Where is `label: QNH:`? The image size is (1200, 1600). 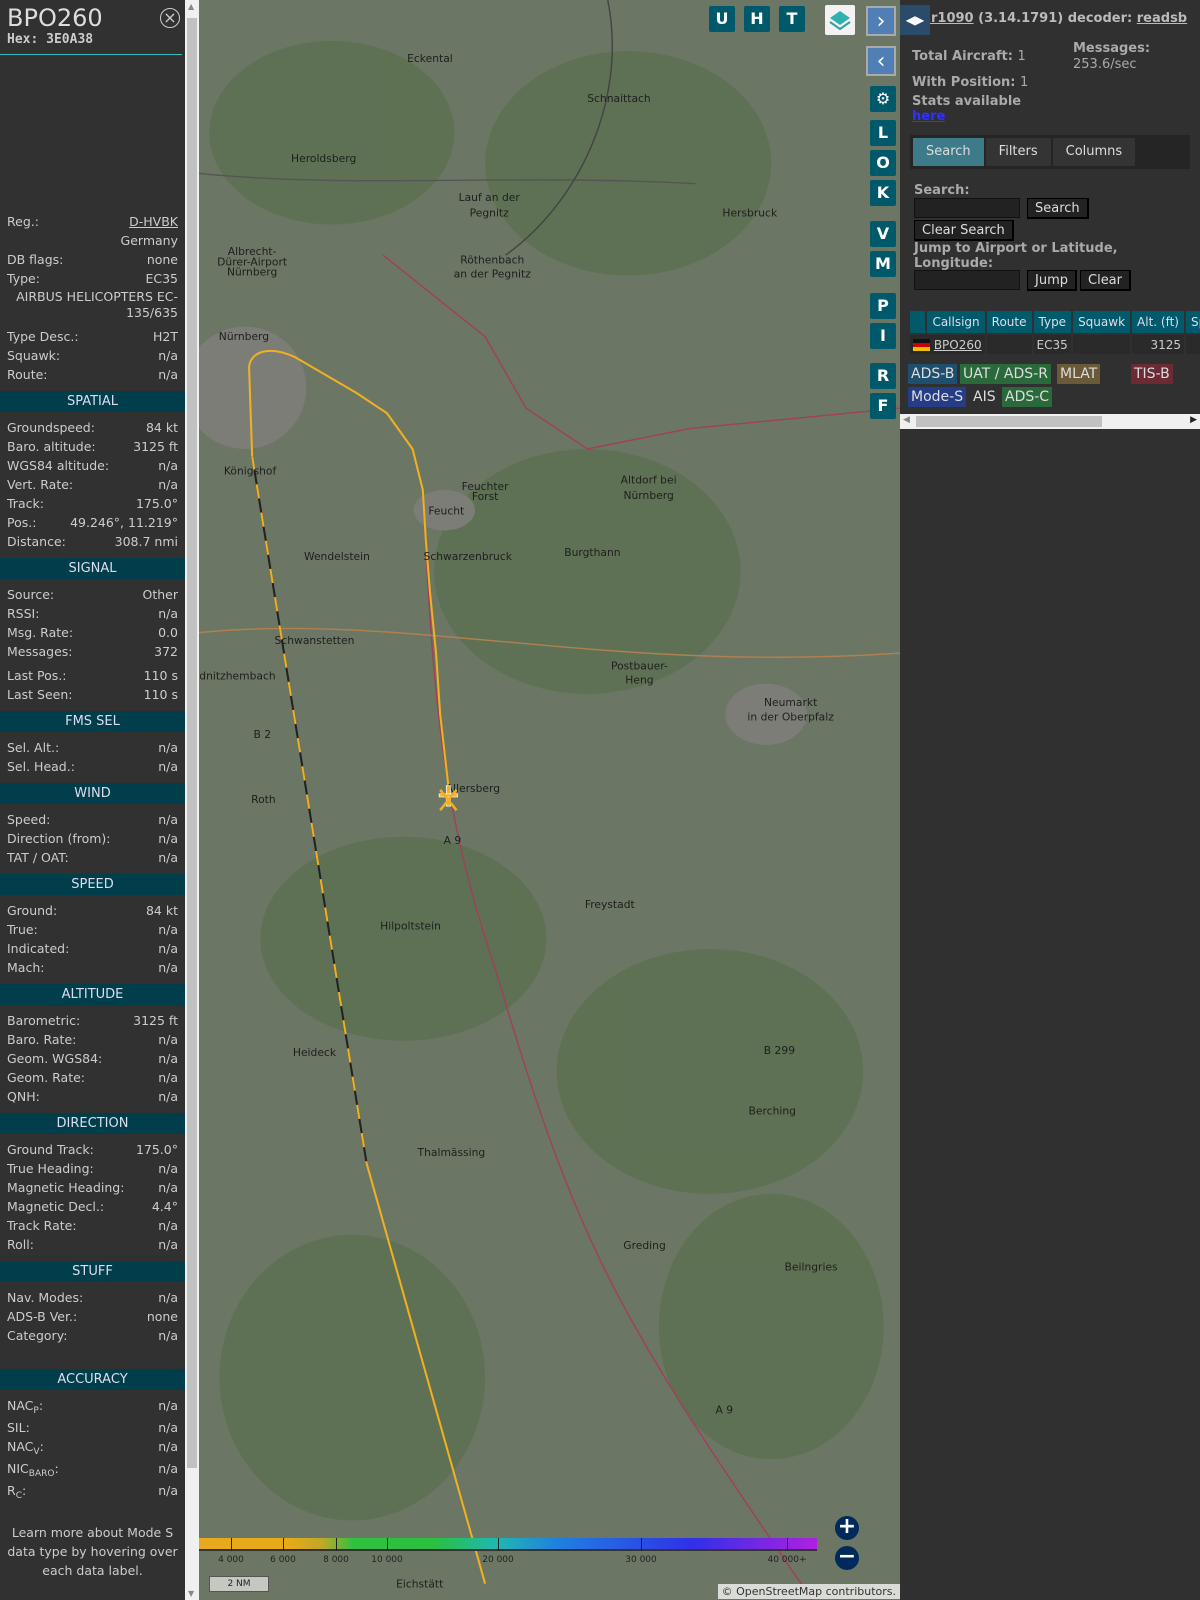
label: QNH: is located at coordinates (23, 1096).